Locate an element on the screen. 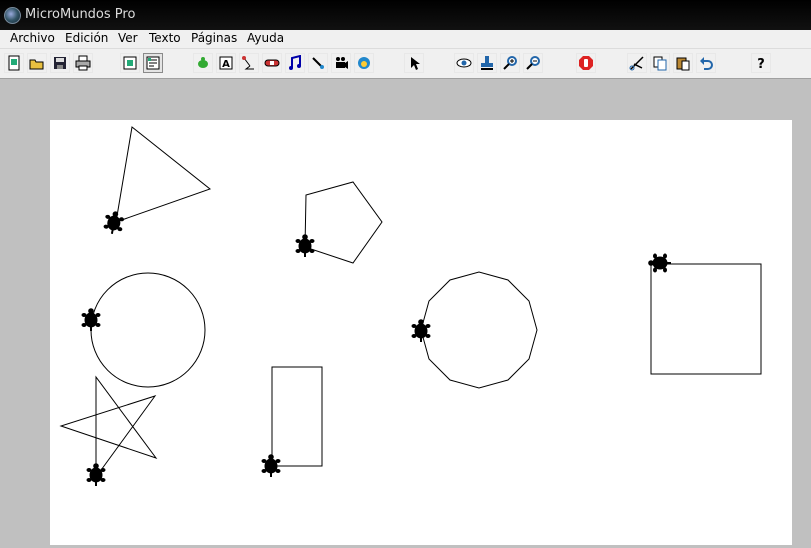  menu-ayuda: Ayuda is located at coordinates (265, 38).